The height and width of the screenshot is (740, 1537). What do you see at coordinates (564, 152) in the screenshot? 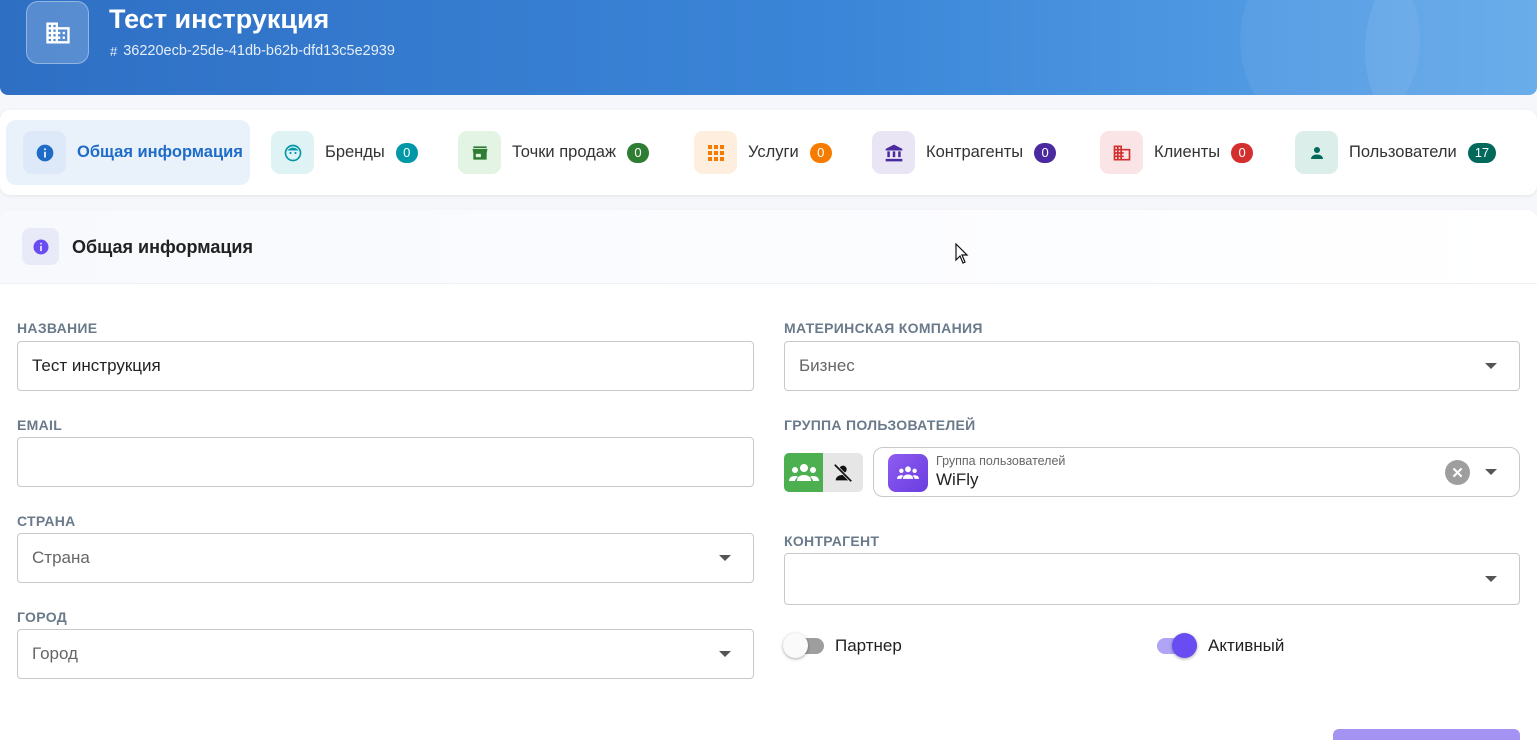
I see `tab-label: Точки продаж` at bounding box center [564, 152].